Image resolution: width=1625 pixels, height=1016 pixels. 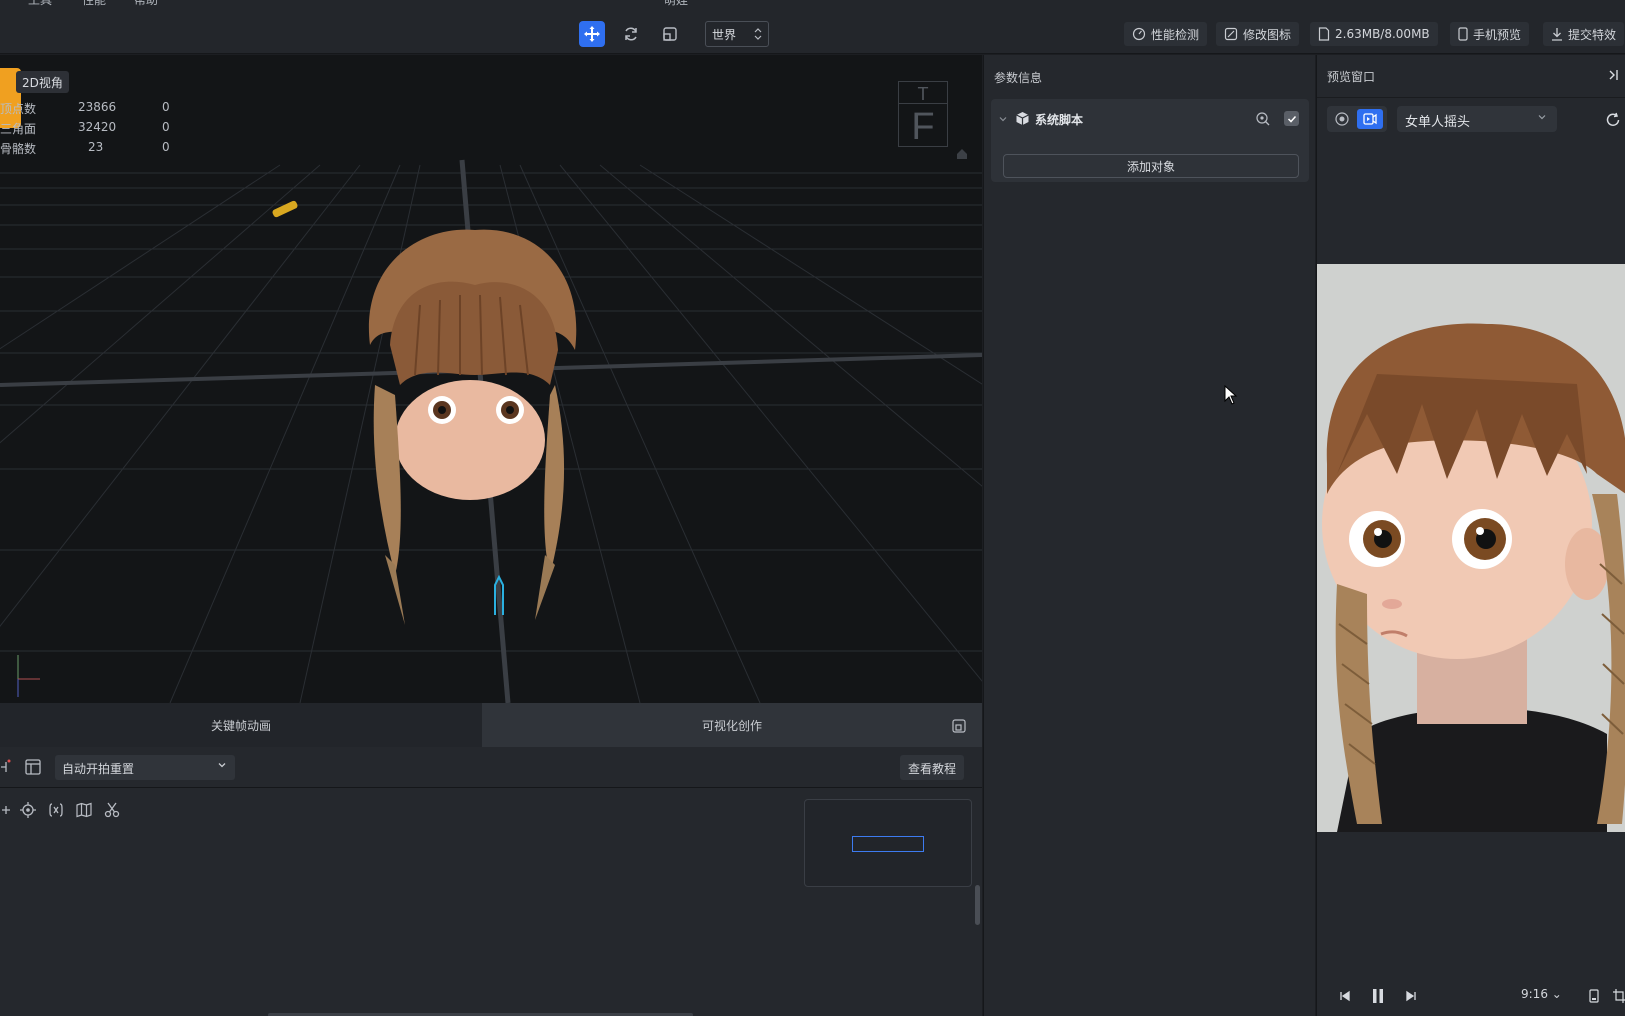 I want to click on skip-back-icon, so click(x=1345, y=996).